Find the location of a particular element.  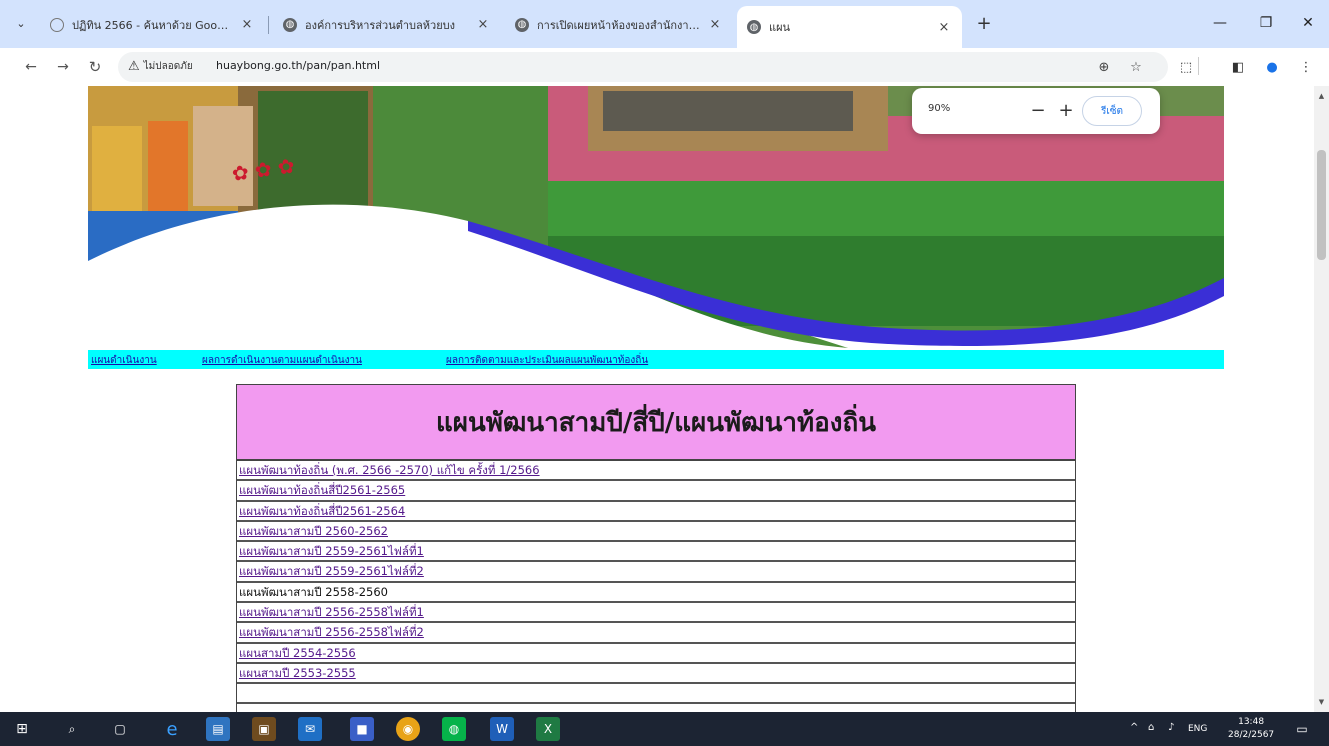

plan-link: แผนพัฒนาสามปี 2560-2562 is located at coordinates (313, 531).